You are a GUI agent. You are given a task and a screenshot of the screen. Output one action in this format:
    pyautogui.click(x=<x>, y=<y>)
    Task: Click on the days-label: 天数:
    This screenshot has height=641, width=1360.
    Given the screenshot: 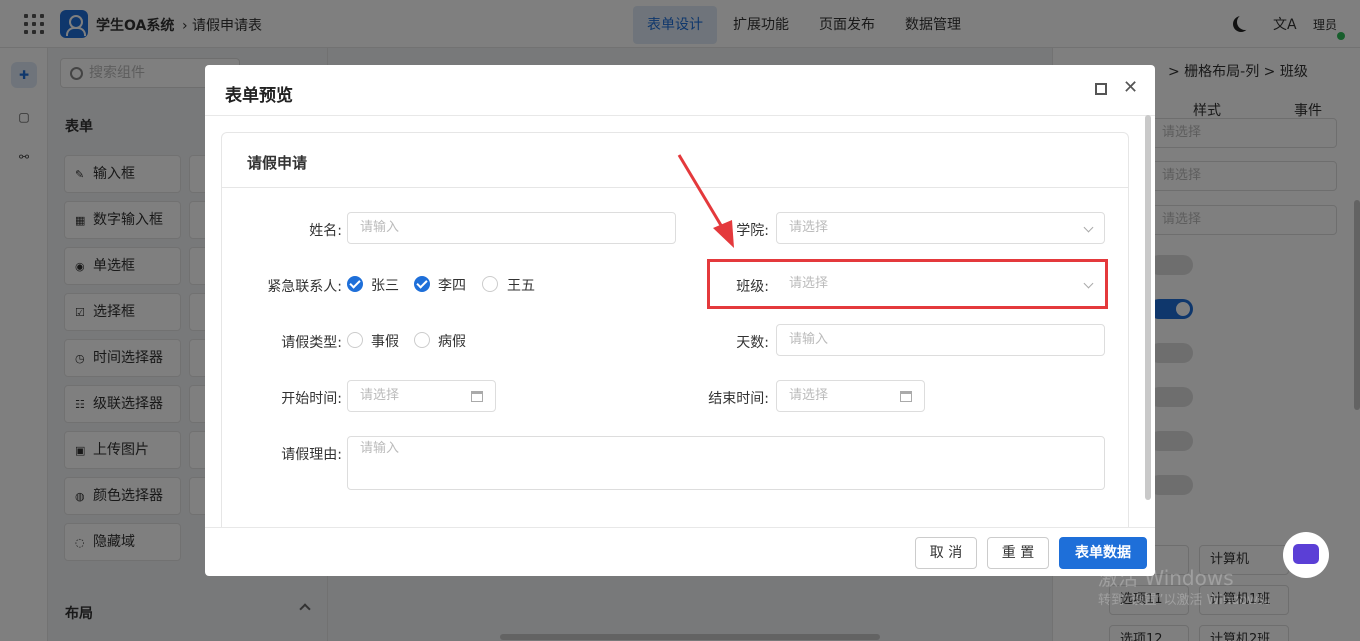 What is the action you would take?
    pyautogui.click(x=752, y=343)
    